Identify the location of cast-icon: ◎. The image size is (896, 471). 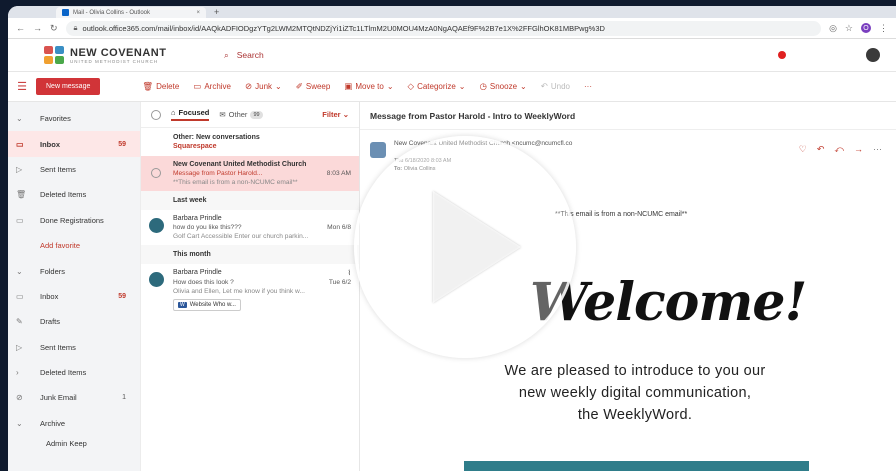
(833, 28).